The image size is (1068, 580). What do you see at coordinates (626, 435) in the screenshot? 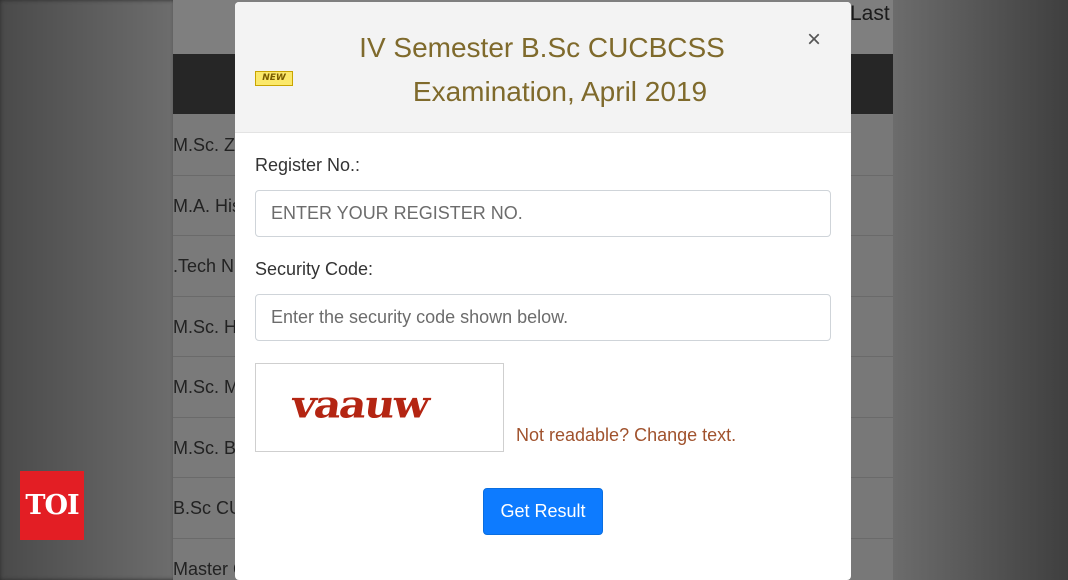
I see `change-captcha-link: Not readable? Change text.` at bounding box center [626, 435].